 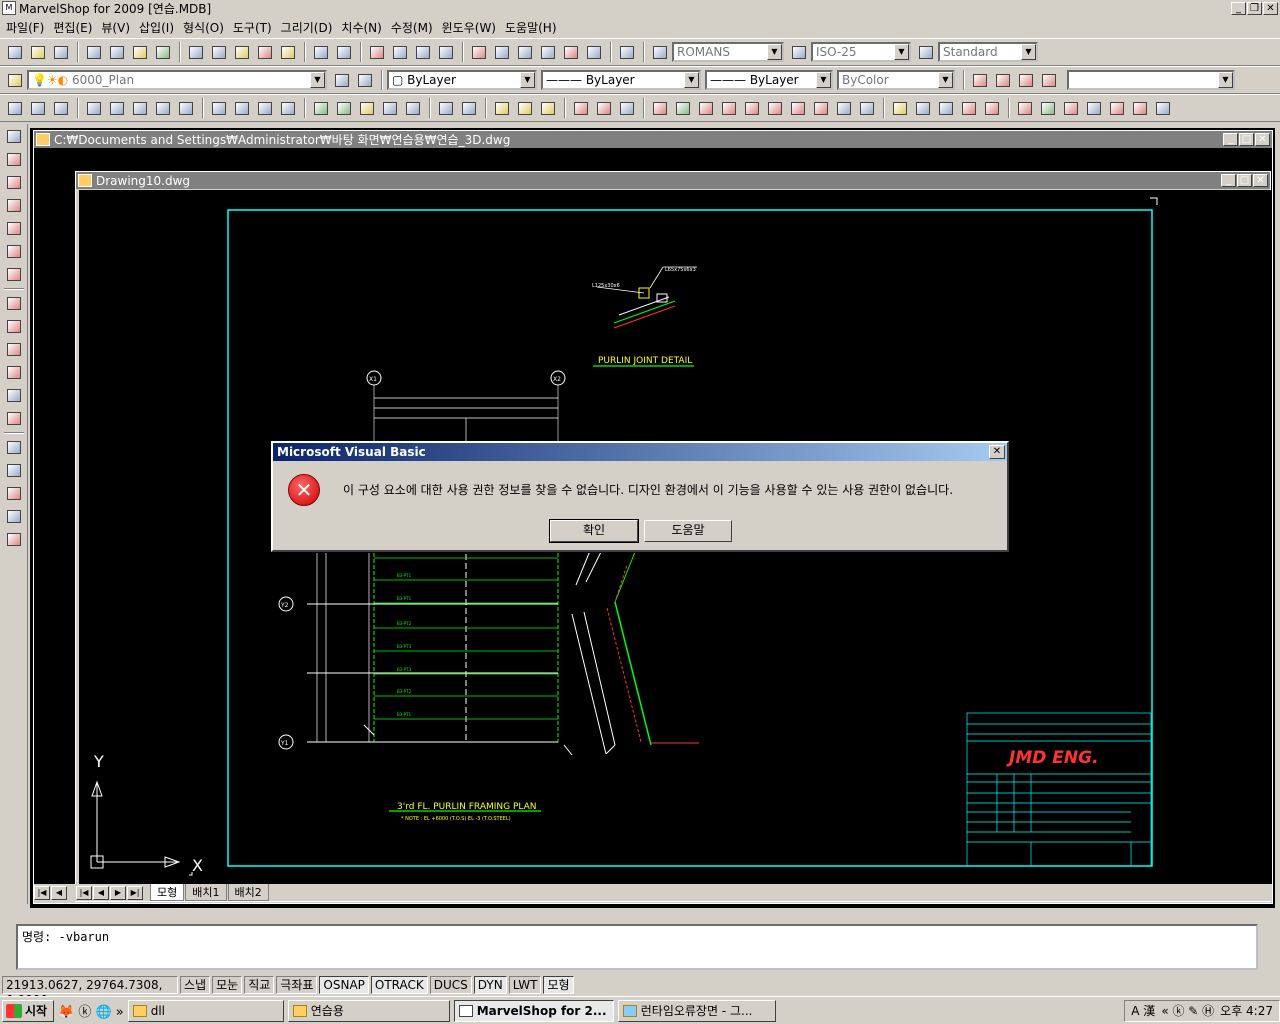 What do you see at coordinates (255, 27) in the screenshot?
I see `menu-tools: 도구(T)` at bounding box center [255, 27].